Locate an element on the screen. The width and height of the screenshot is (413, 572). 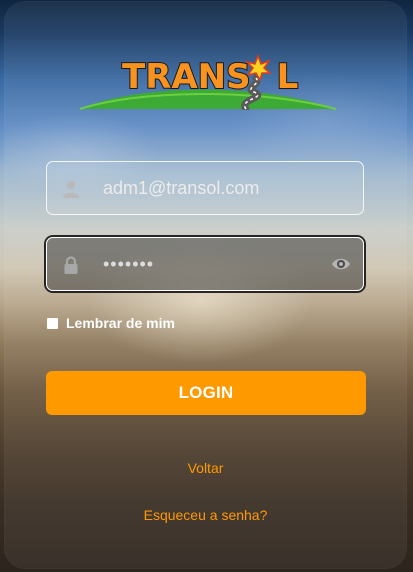
user-icon is located at coordinates (71, 189).